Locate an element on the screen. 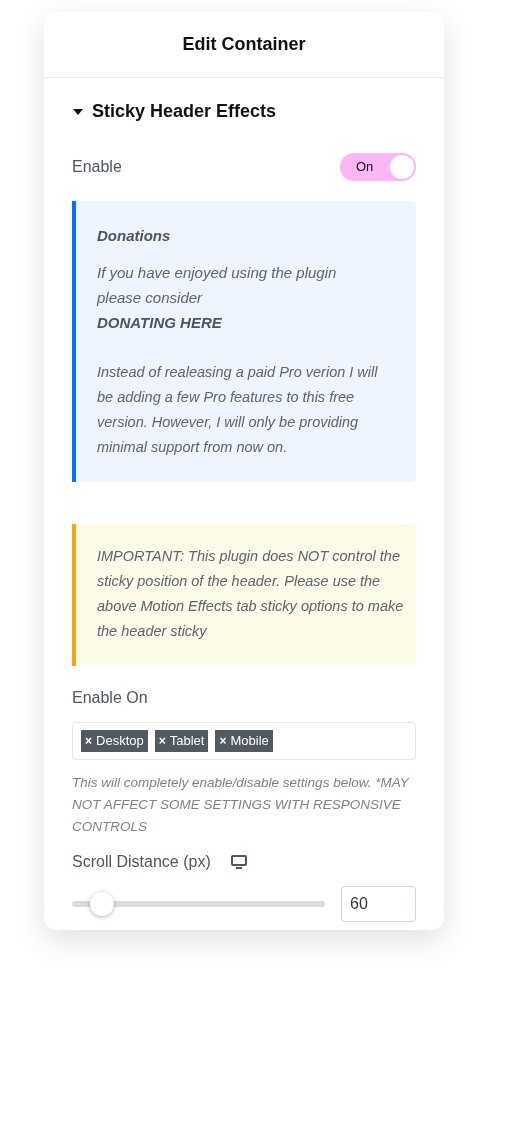 Image resolution: width=523 pixels, height=1137 pixels. tag-label: Tablet is located at coordinates (187, 741).